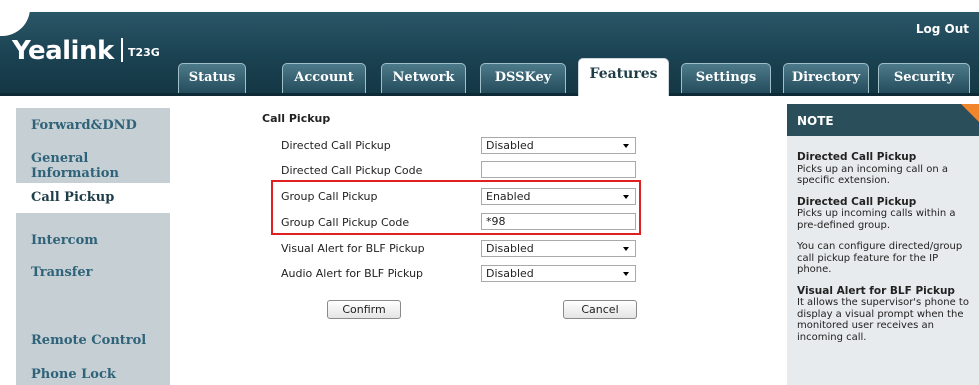 The width and height of the screenshot is (979, 385). I want to click on model-label: T23G, so click(144, 52).